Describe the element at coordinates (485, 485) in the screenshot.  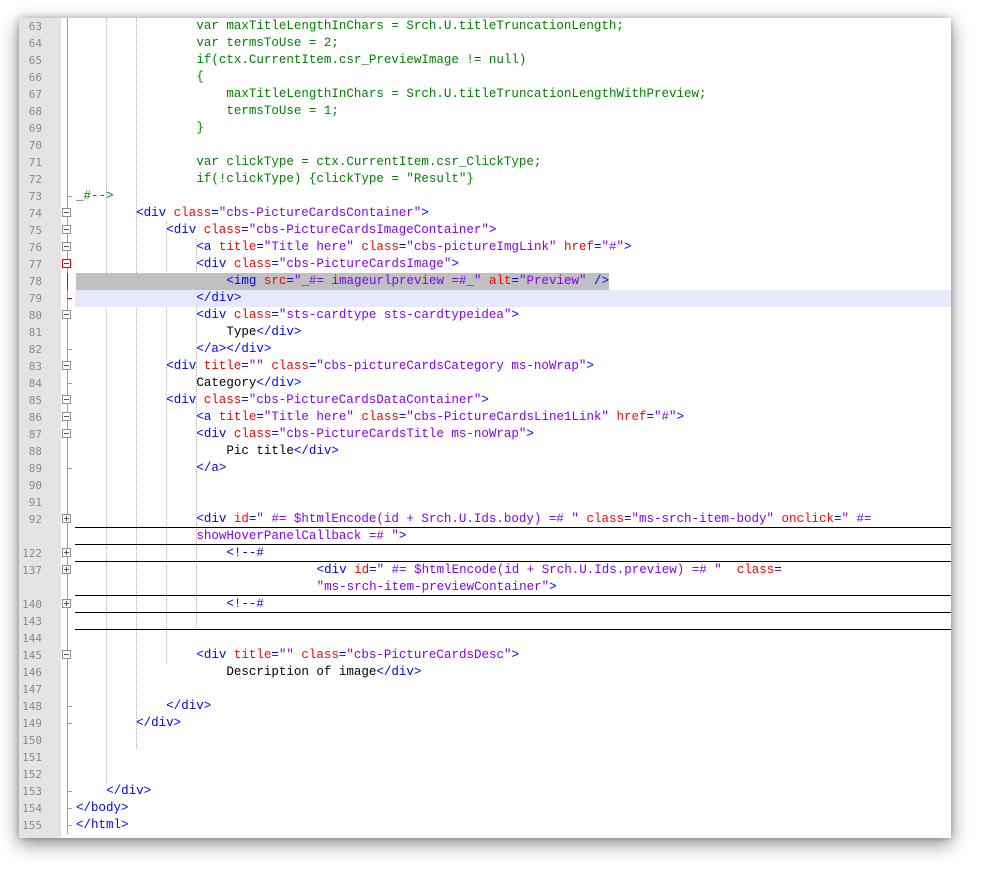
I see `code-line: 90` at that location.